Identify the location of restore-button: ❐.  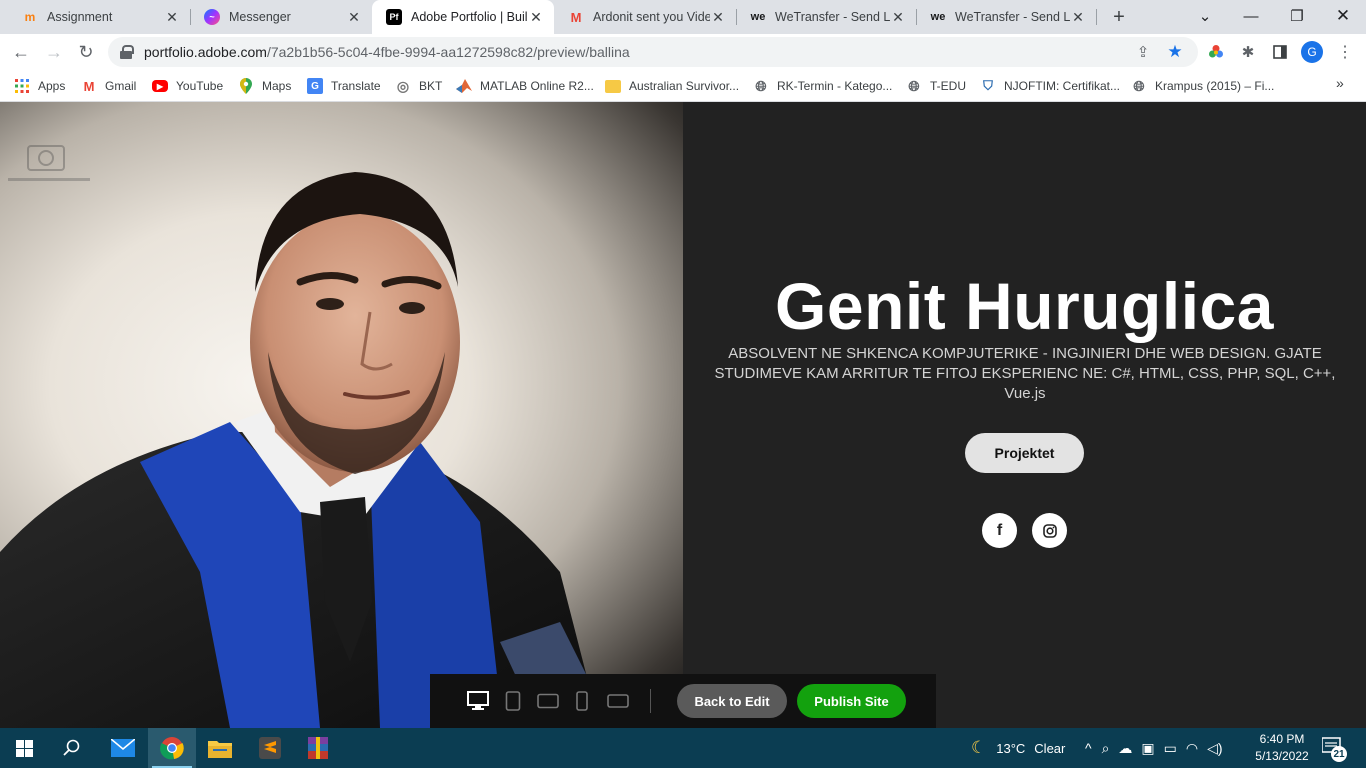
(1297, 16).